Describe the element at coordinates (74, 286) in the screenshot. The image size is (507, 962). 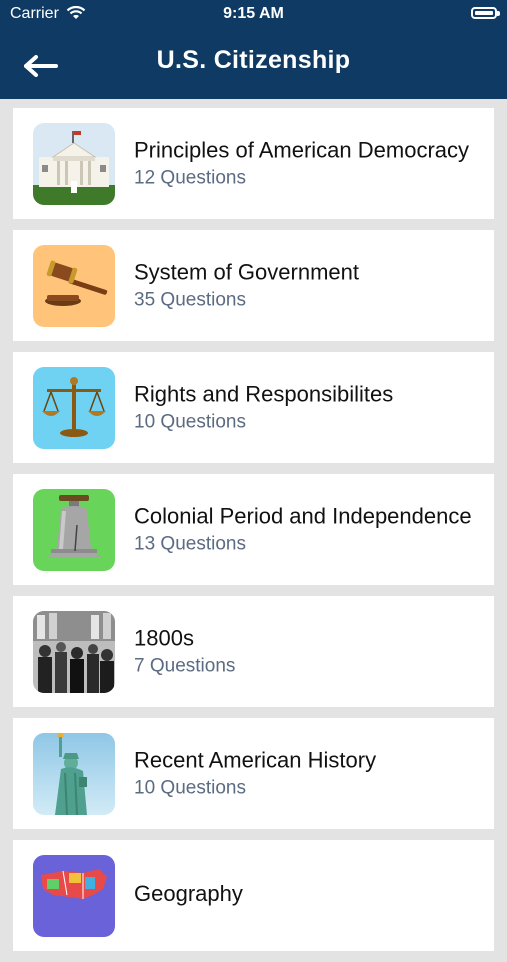
I see `gavel-icon` at that location.